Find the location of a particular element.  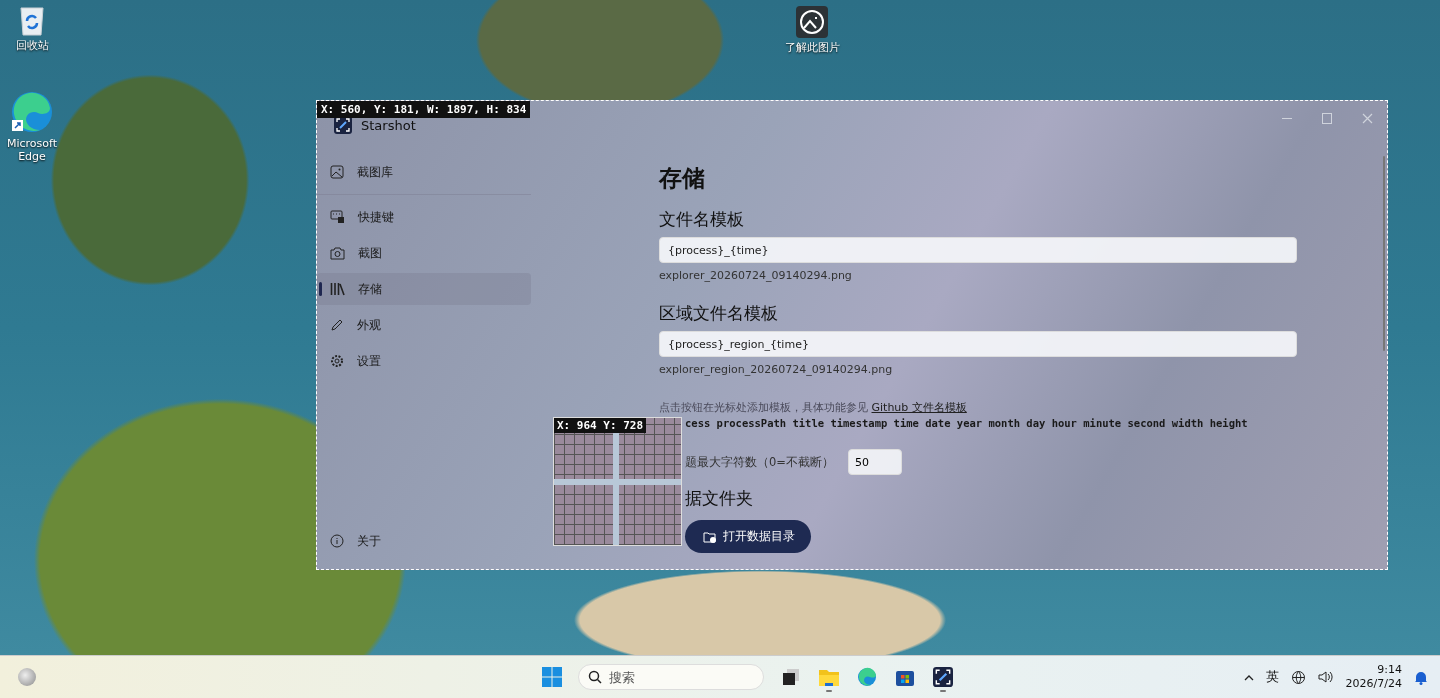

desktop-icon-label: 了解此图片 is located at coordinates (812, 47).